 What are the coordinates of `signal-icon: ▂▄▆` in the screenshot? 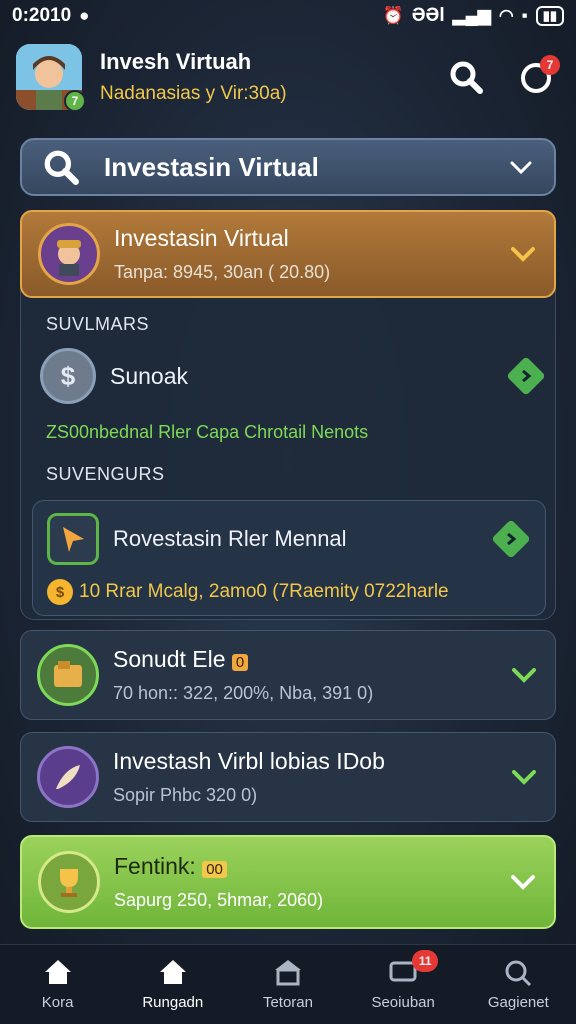 It's located at (471, 15).